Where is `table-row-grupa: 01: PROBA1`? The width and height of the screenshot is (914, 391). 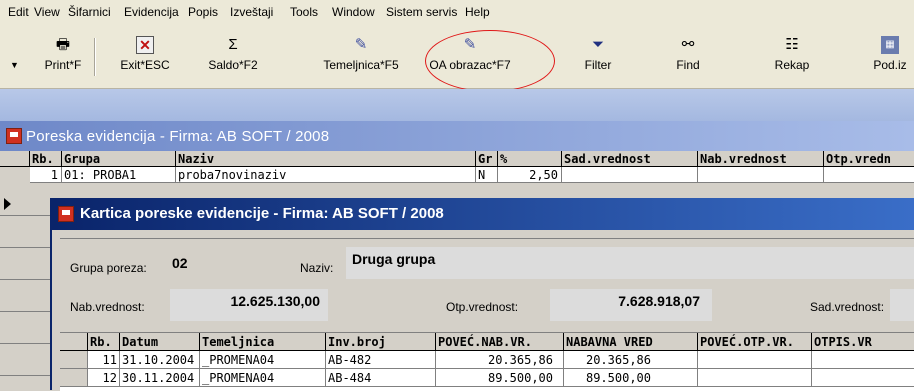
table-row-grupa: 01: PROBA1 is located at coordinates (119, 175).